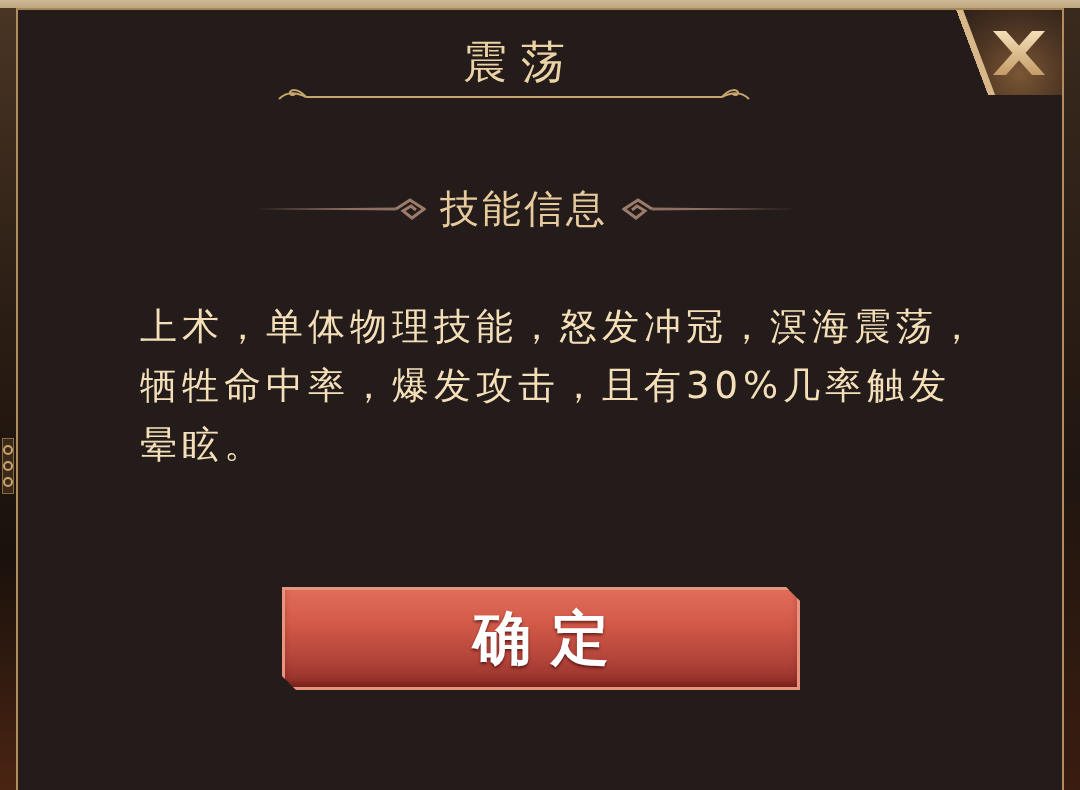 The height and width of the screenshot is (790, 1080). I want to click on section-heading: 技能信息, so click(524, 209).